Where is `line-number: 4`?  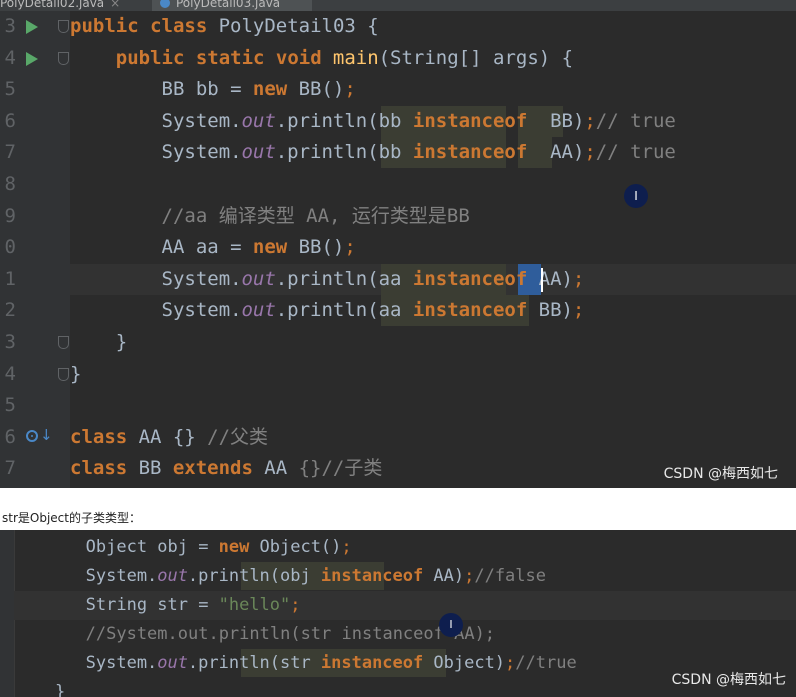 line-number: 4 is located at coordinates (10, 57).